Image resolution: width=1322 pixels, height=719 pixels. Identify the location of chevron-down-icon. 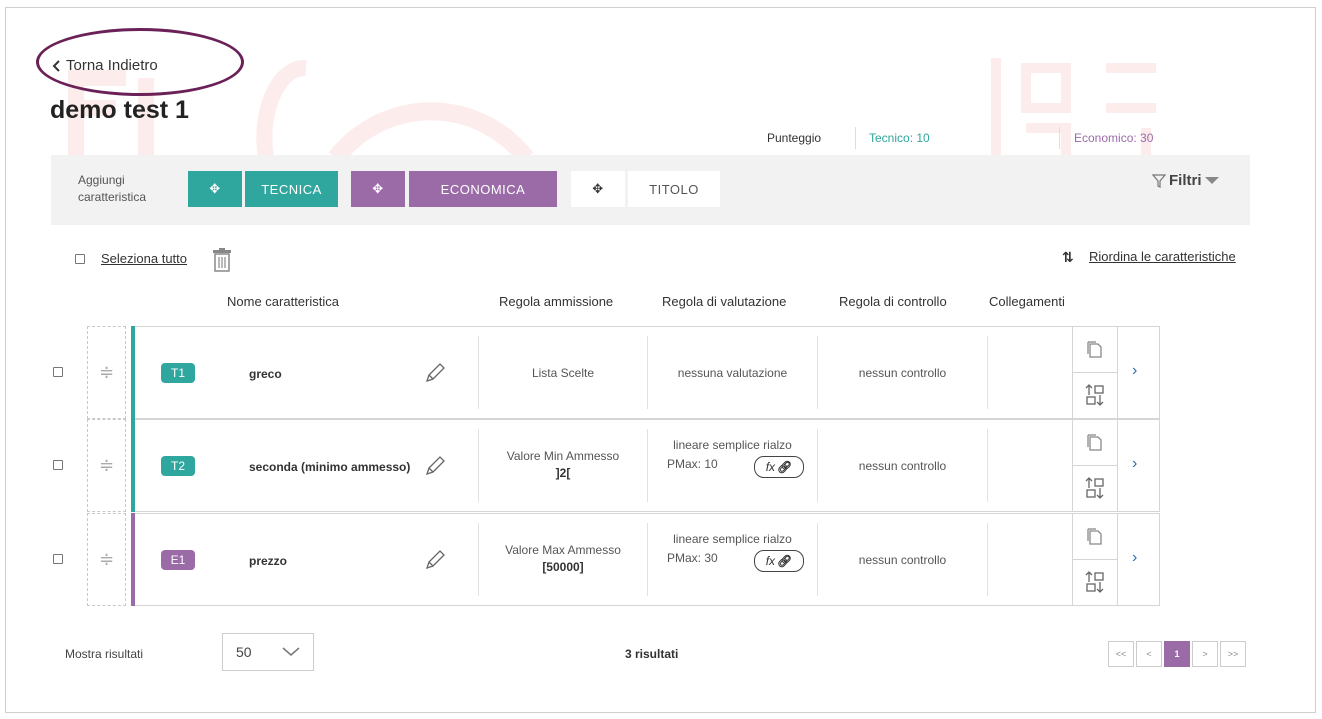
(291, 651).